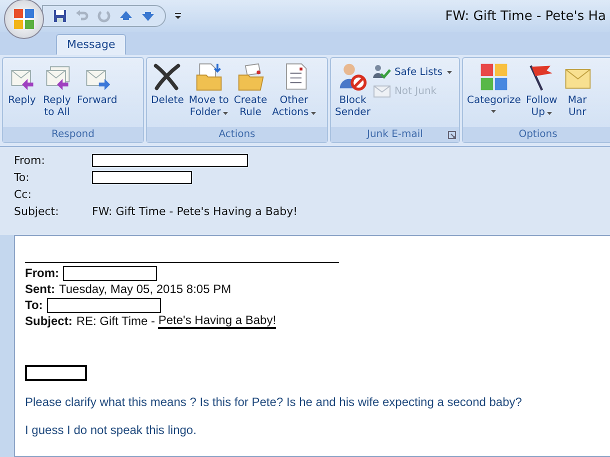  I want to click on group-label: Options, so click(538, 134).